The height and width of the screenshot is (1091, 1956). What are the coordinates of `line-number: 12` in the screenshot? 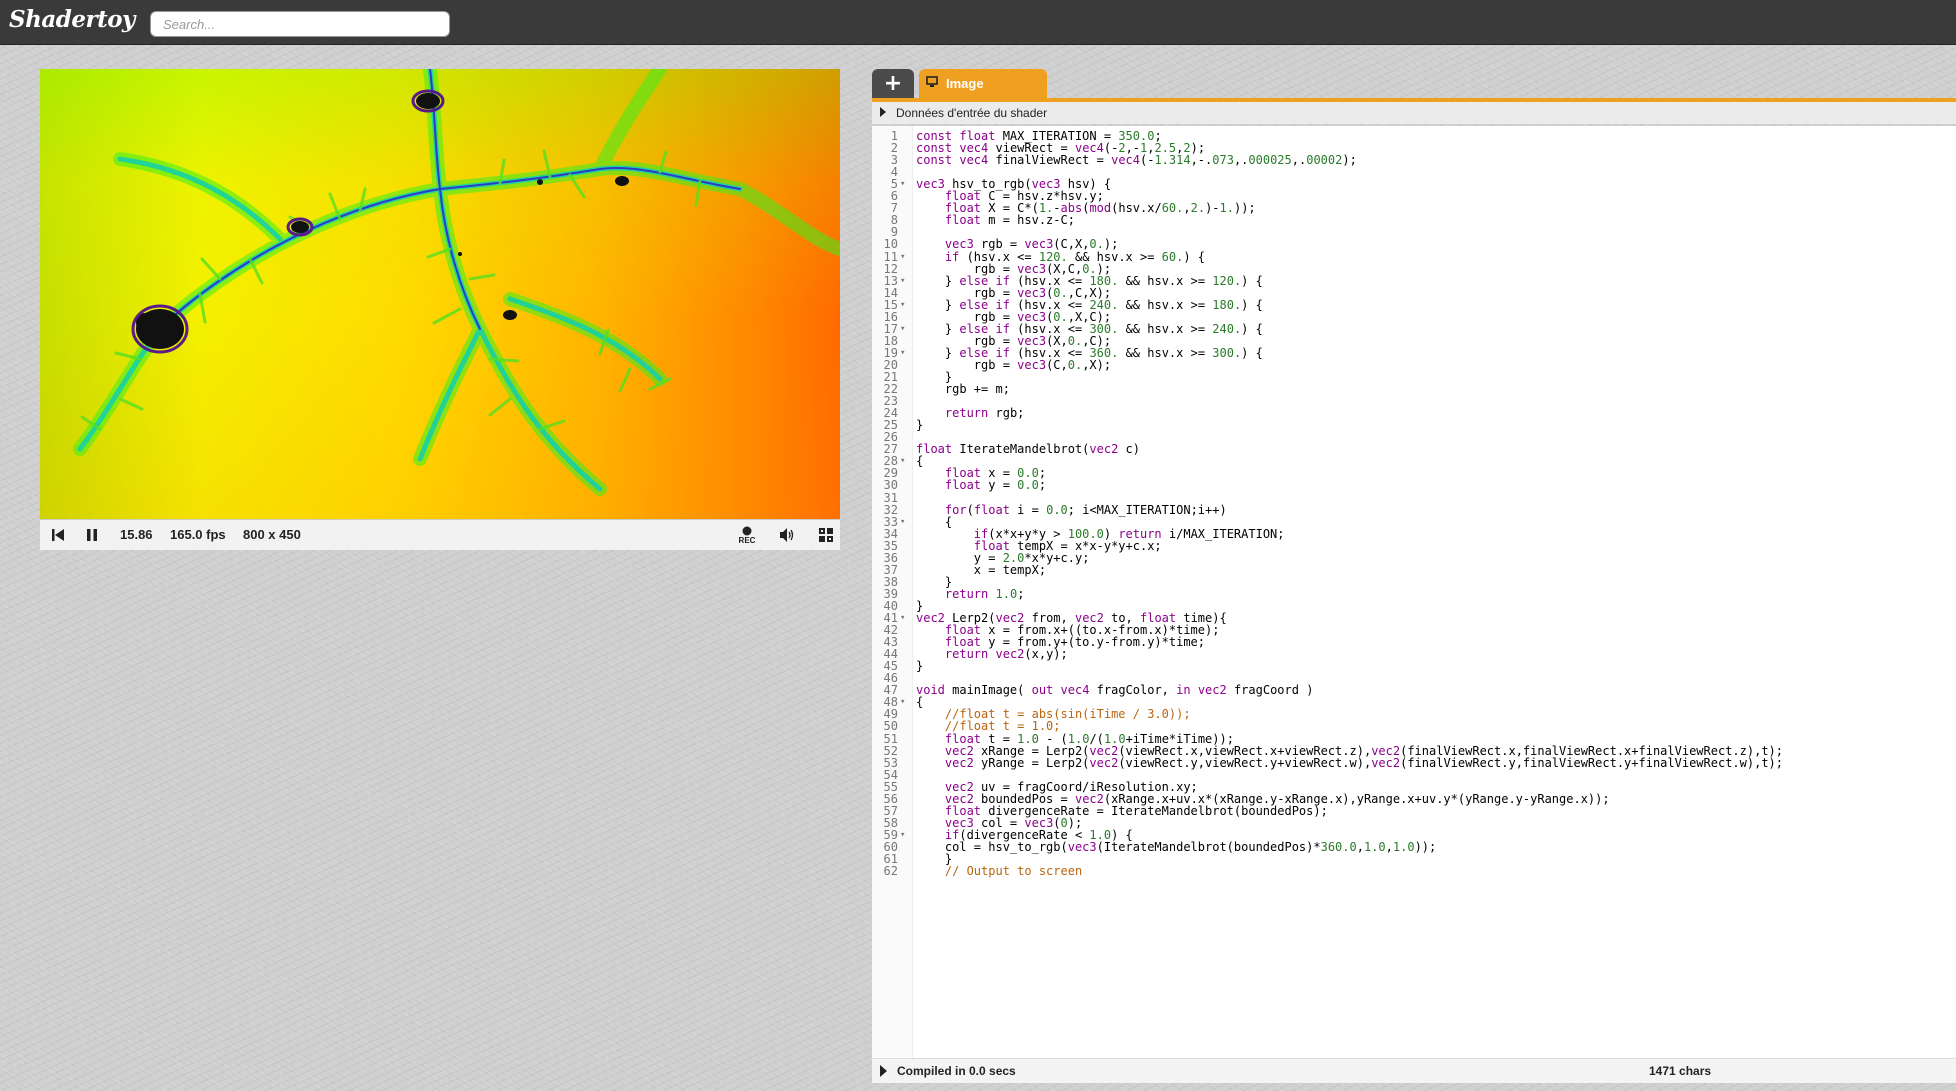 It's located at (890, 268).